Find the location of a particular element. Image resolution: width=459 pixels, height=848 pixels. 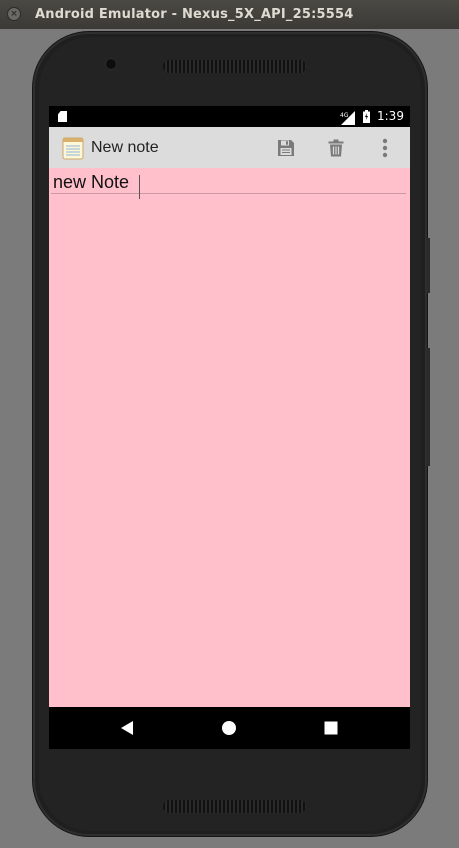

delete-button is located at coordinates (336, 148).